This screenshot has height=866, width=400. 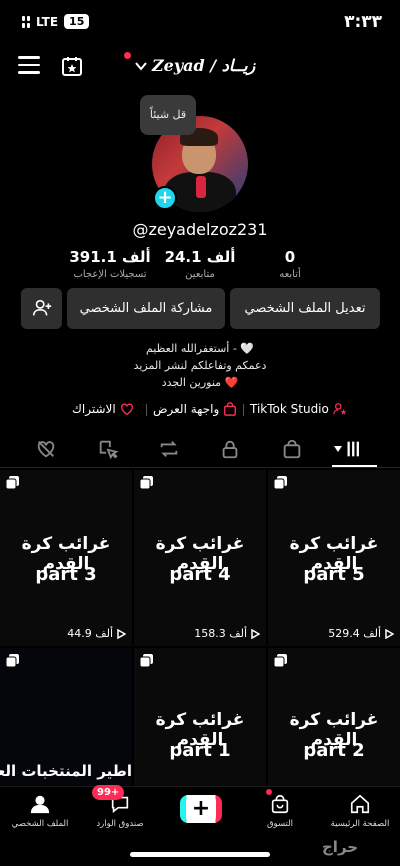 I want to click on tiktok-studio-link: TikTok Studio, so click(x=298, y=409).